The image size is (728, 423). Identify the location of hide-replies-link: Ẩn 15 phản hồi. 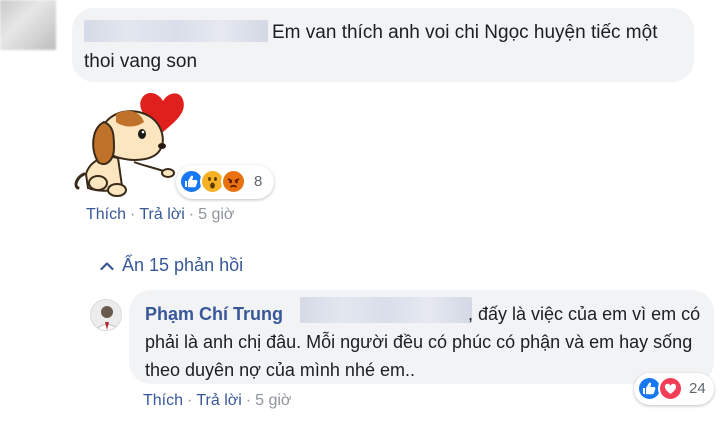
(171, 265).